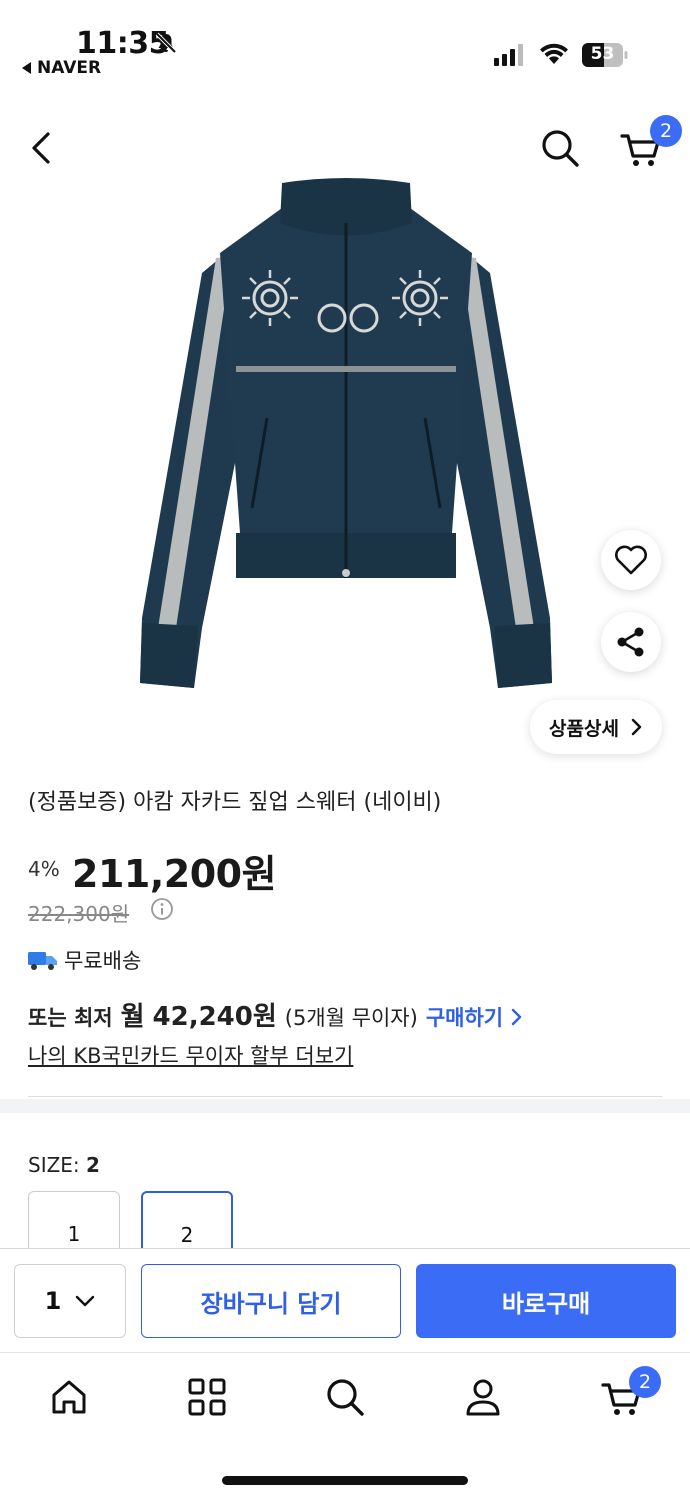 Image resolution: width=690 pixels, height=1500 pixels. What do you see at coordinates (132, 1017) in the screenshot?
I see `installment-month-label: 월` at bounding box center [132, 1017].